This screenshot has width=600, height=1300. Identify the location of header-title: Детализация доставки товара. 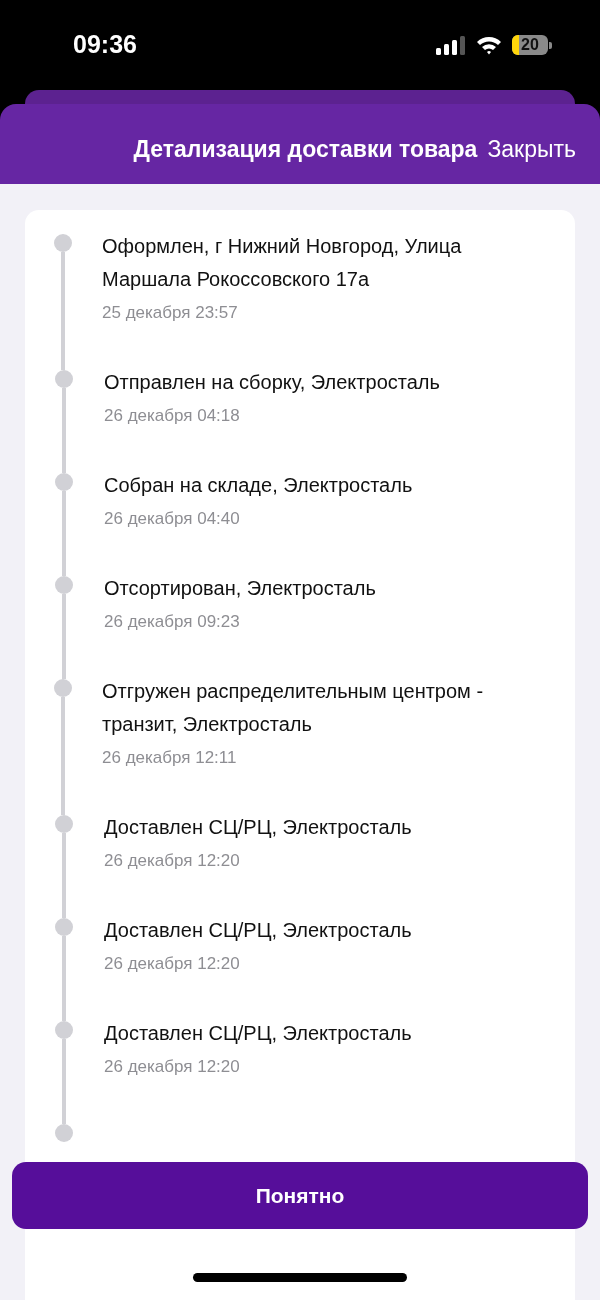
(305, 149).